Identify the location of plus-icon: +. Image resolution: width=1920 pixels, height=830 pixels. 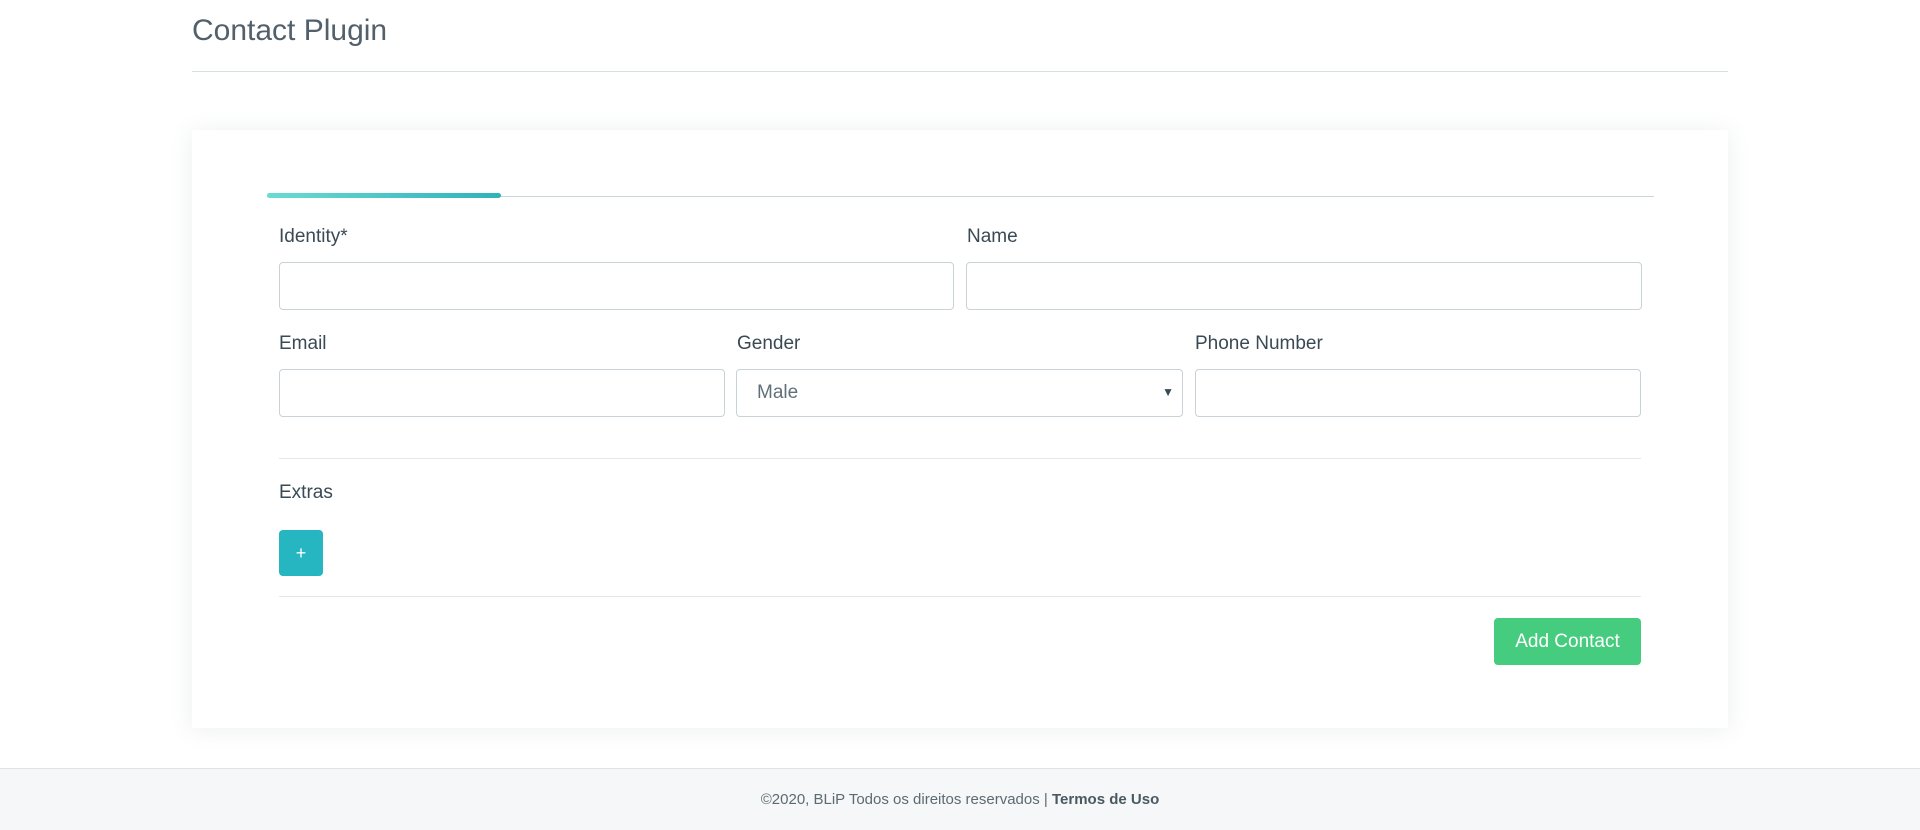
(301, 552).